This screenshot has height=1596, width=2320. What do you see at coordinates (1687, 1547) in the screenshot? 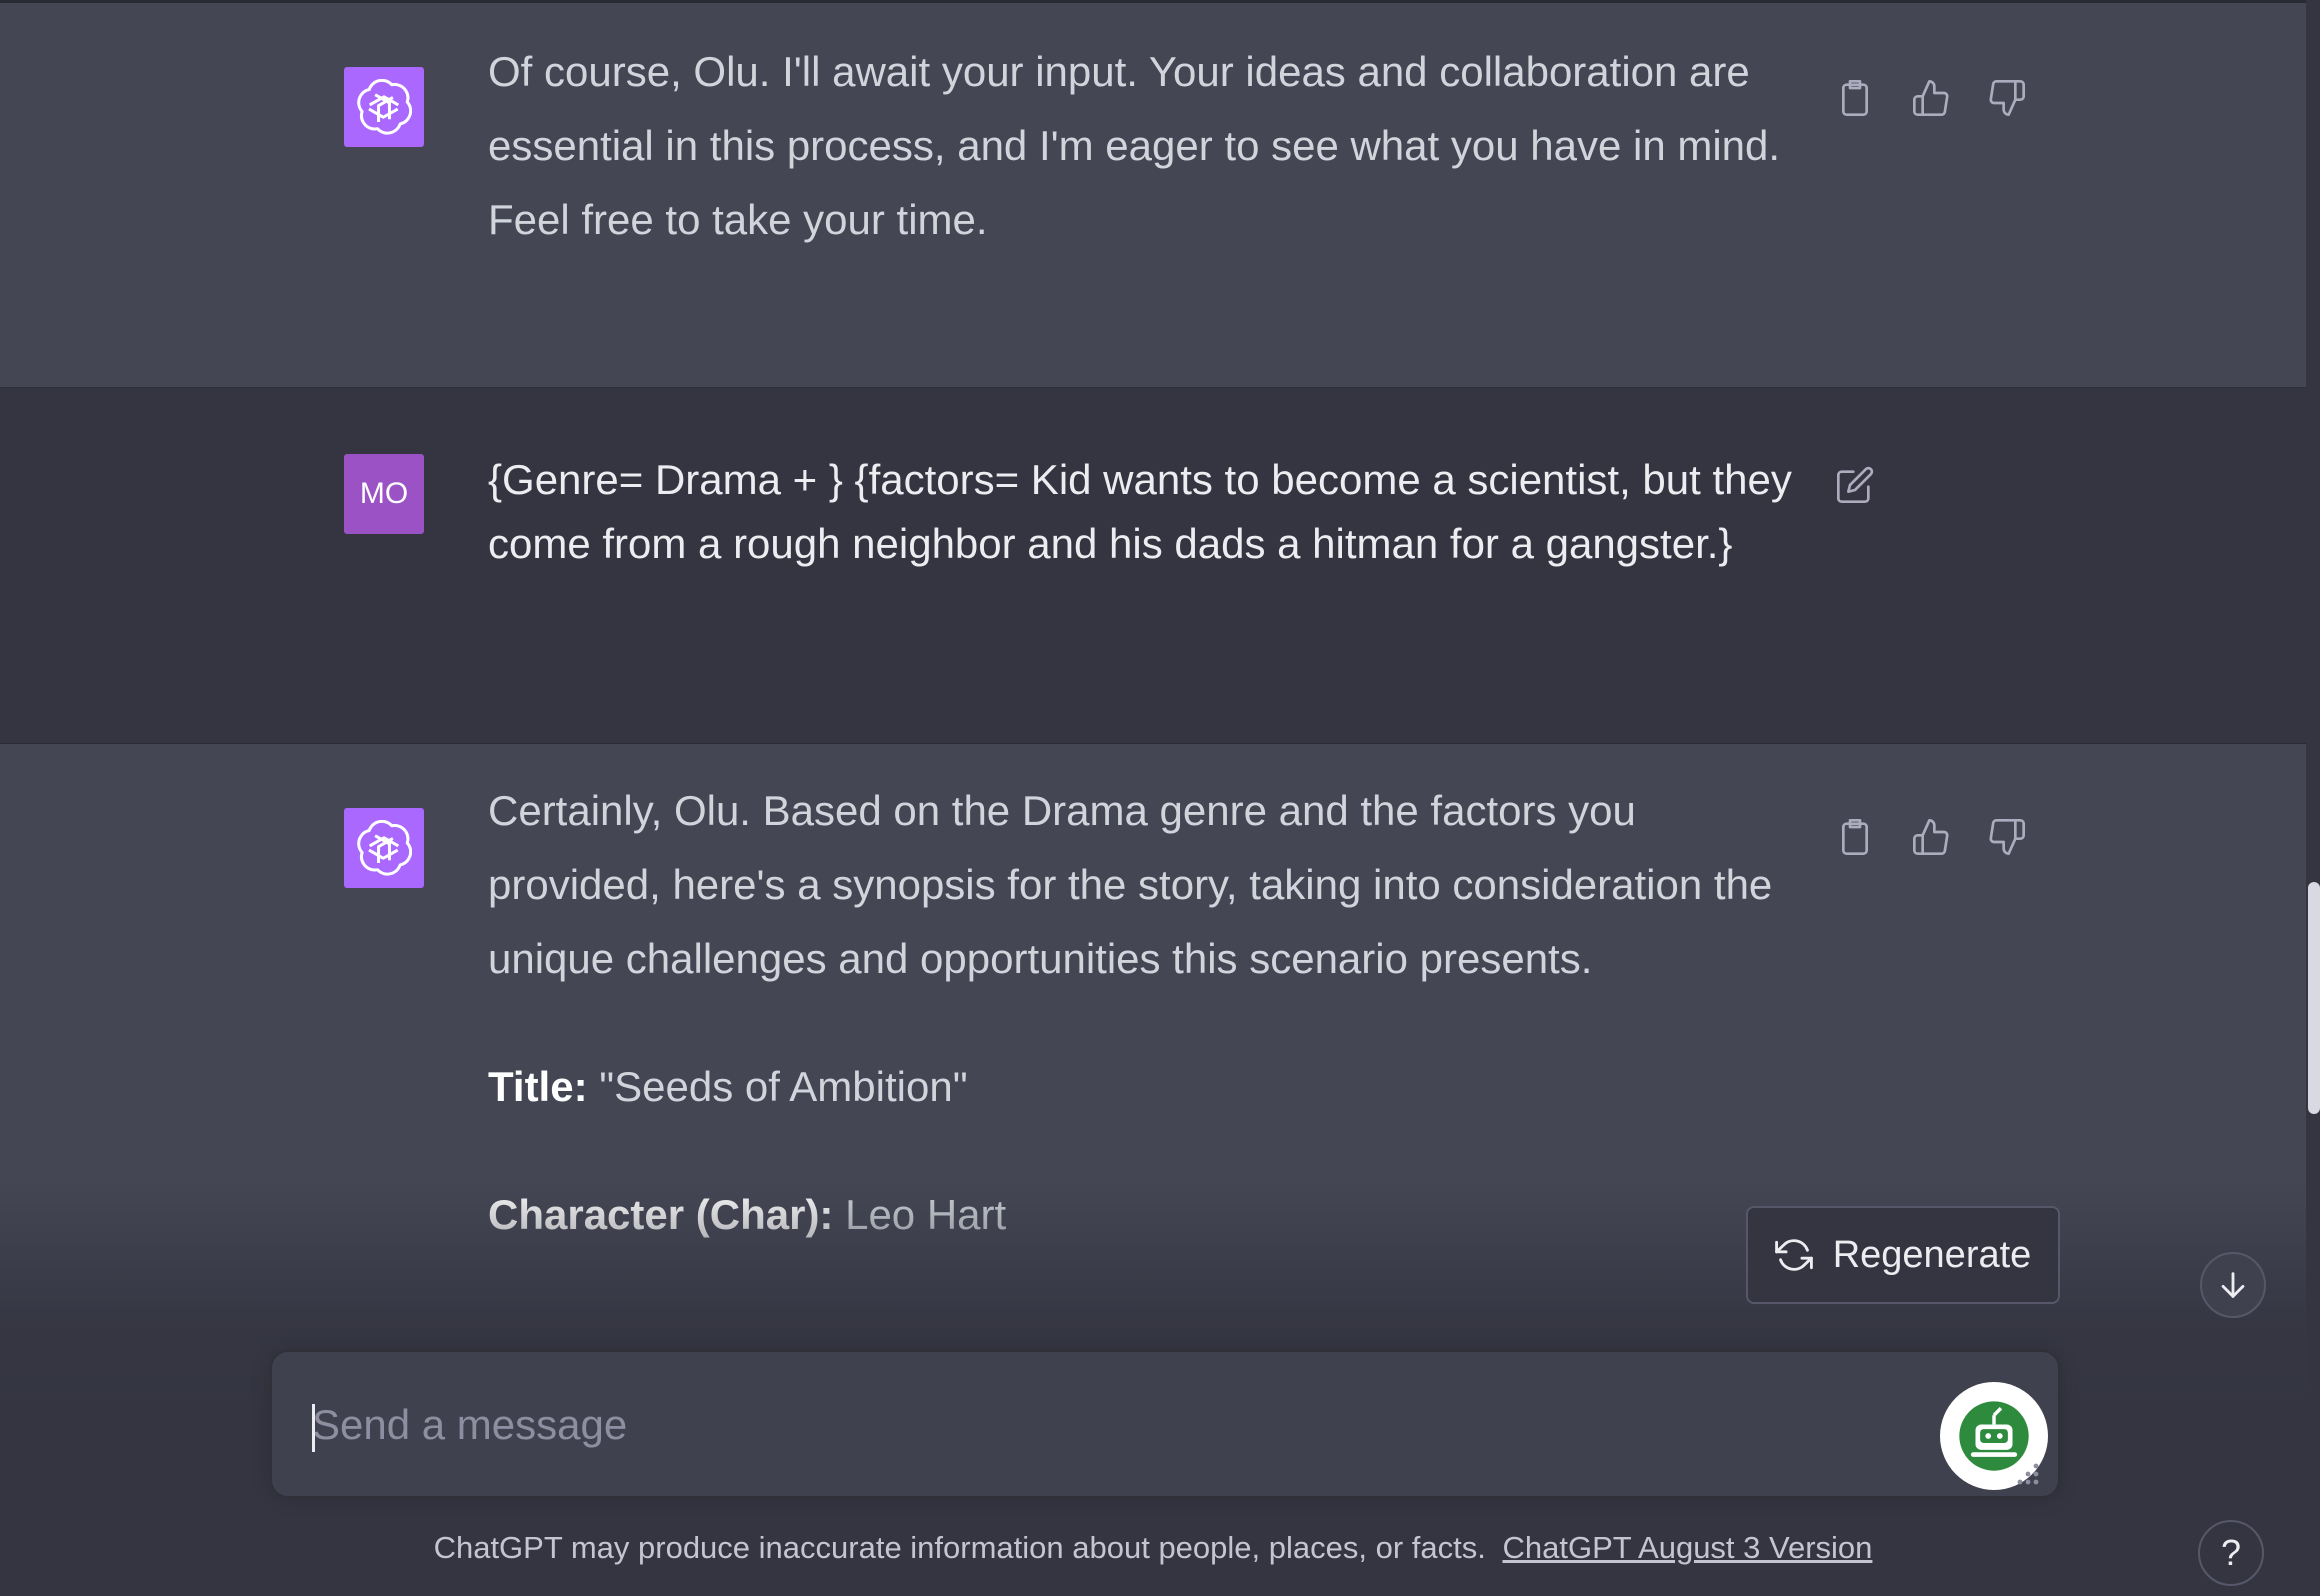
I see `version-link: ChatGPT August 3 Version` at bounding box center [1687, 1547].